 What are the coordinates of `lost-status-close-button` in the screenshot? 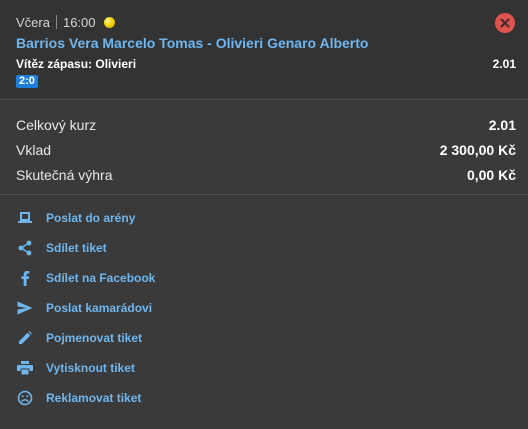 It's located at (505, 23).